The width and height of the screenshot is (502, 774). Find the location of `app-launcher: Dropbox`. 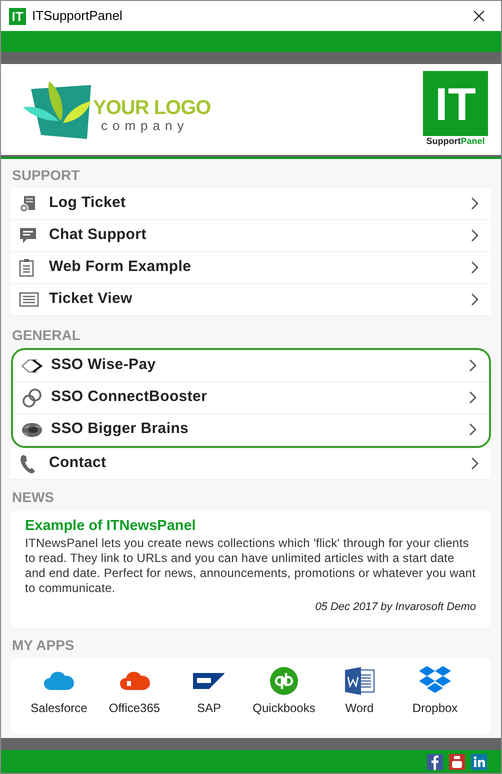

app-launcher: Dropbox is located at coordinates (435, 690).